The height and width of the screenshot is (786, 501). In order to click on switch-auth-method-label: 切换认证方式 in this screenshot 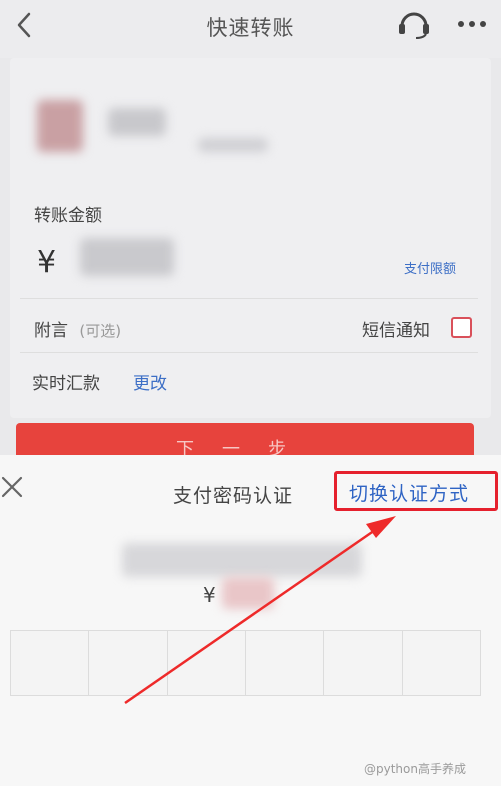, I will do `click(409, 494)`.